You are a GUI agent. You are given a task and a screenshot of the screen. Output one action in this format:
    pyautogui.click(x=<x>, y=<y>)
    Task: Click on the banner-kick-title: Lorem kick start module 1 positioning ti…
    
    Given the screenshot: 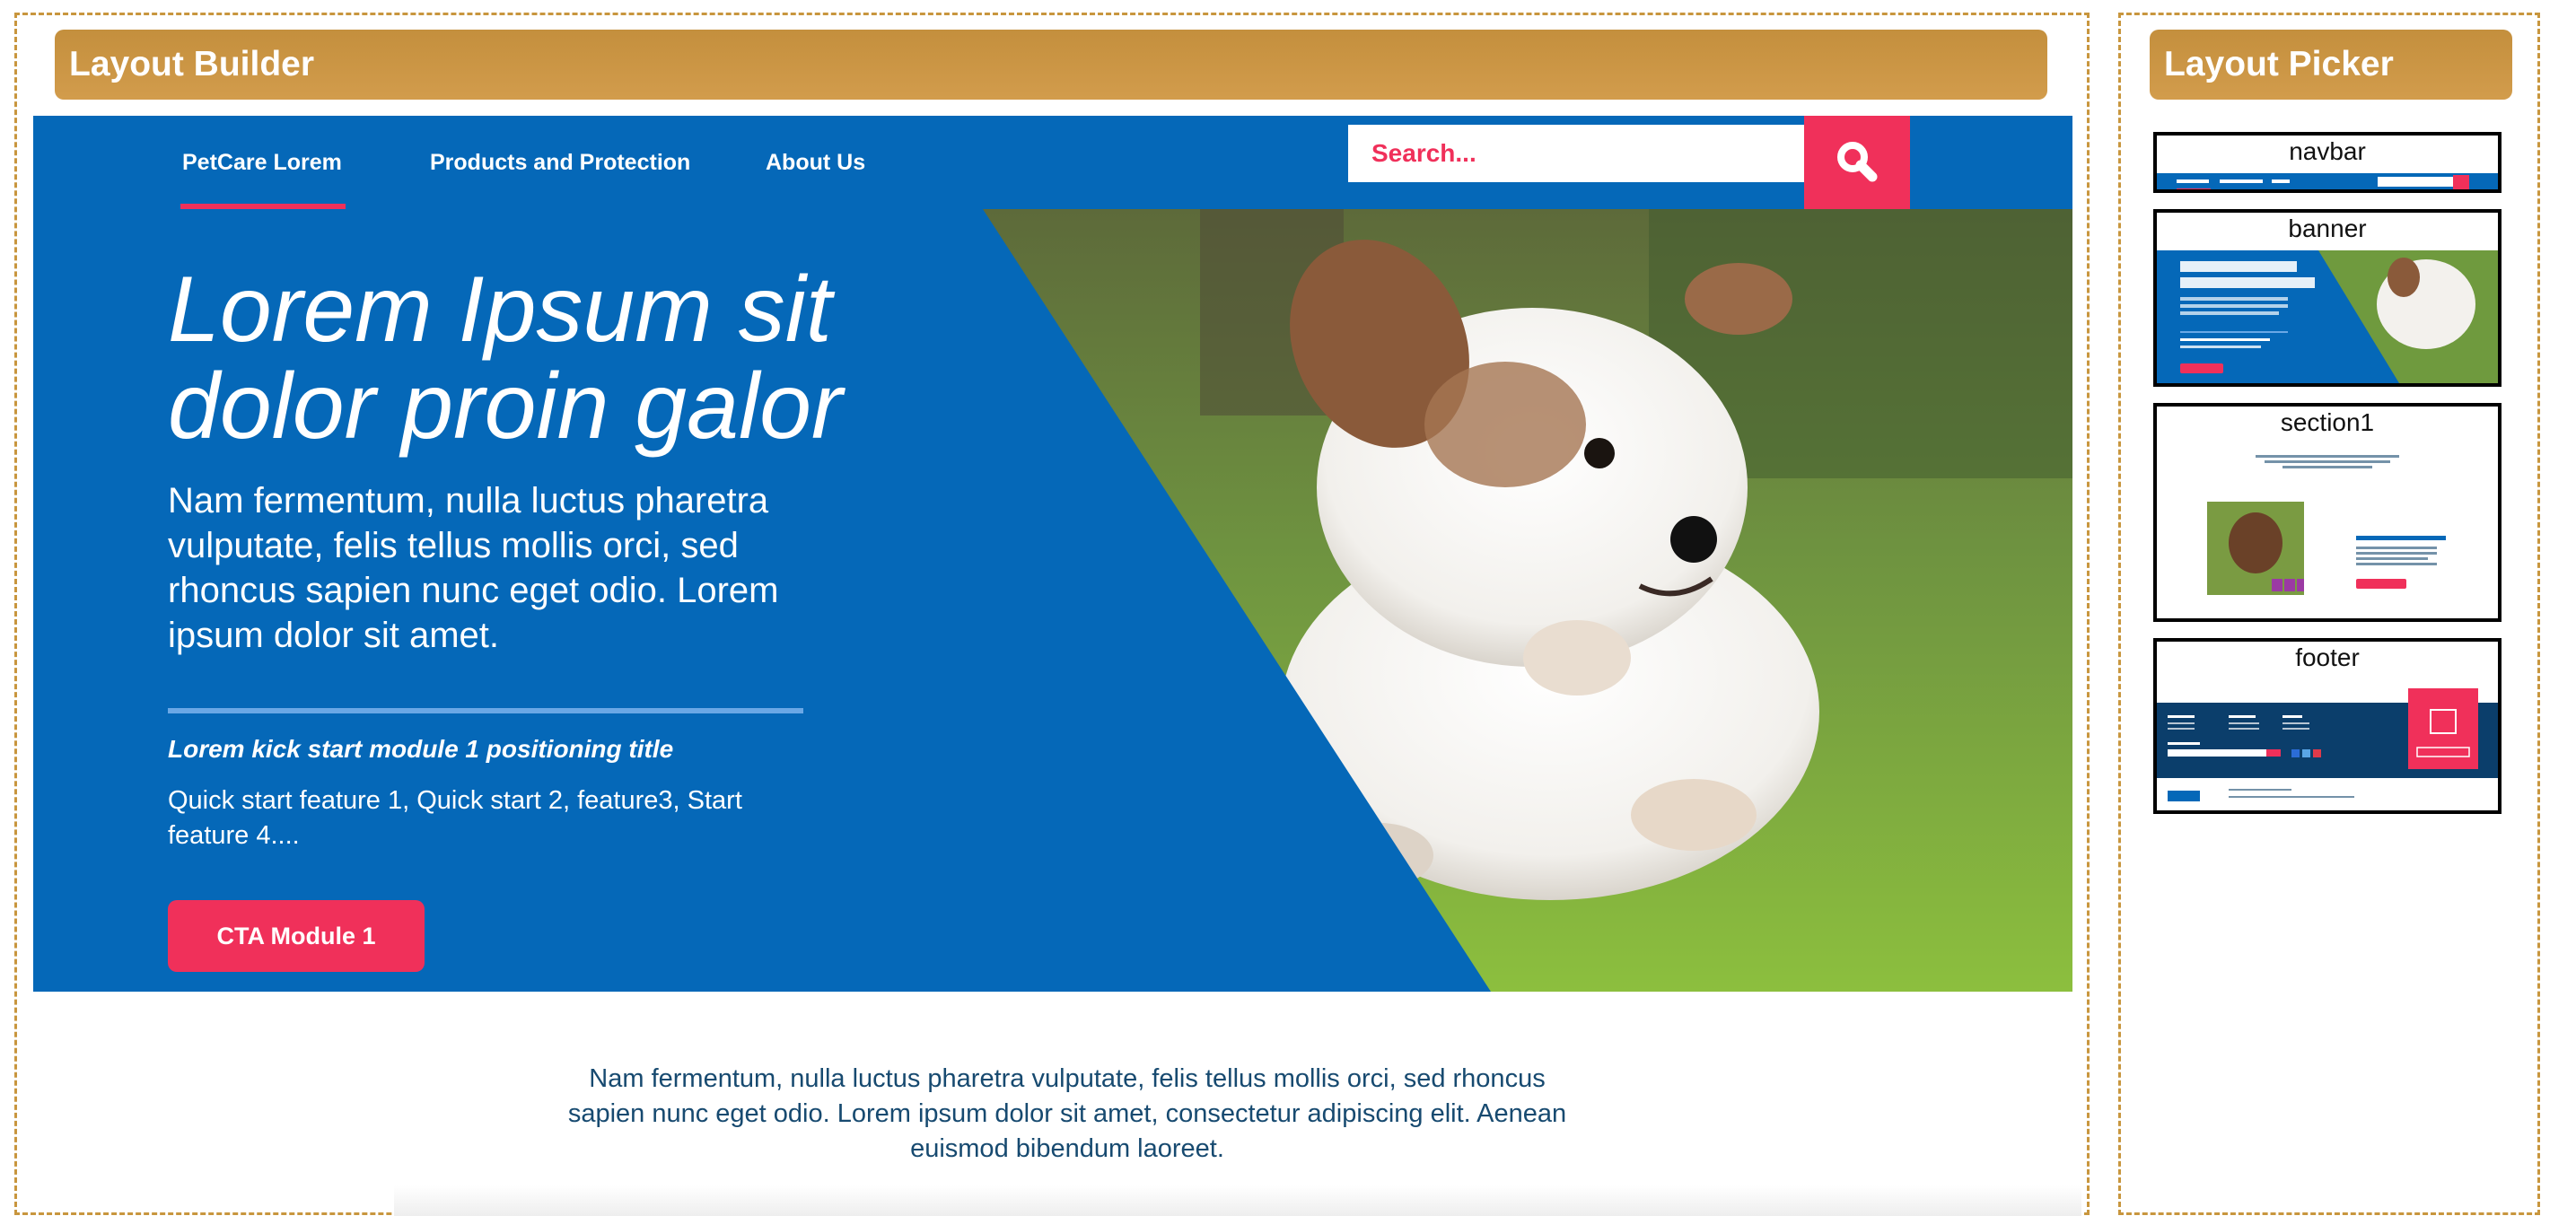 What is the action you would take?
    pyautogui.click(x=421, y=749)
    